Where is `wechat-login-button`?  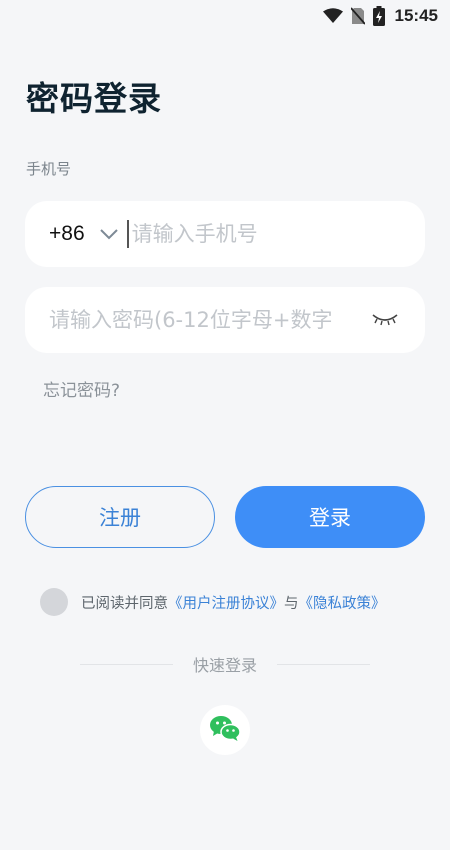
wechat-login-button is located at coordinates (225, 730).